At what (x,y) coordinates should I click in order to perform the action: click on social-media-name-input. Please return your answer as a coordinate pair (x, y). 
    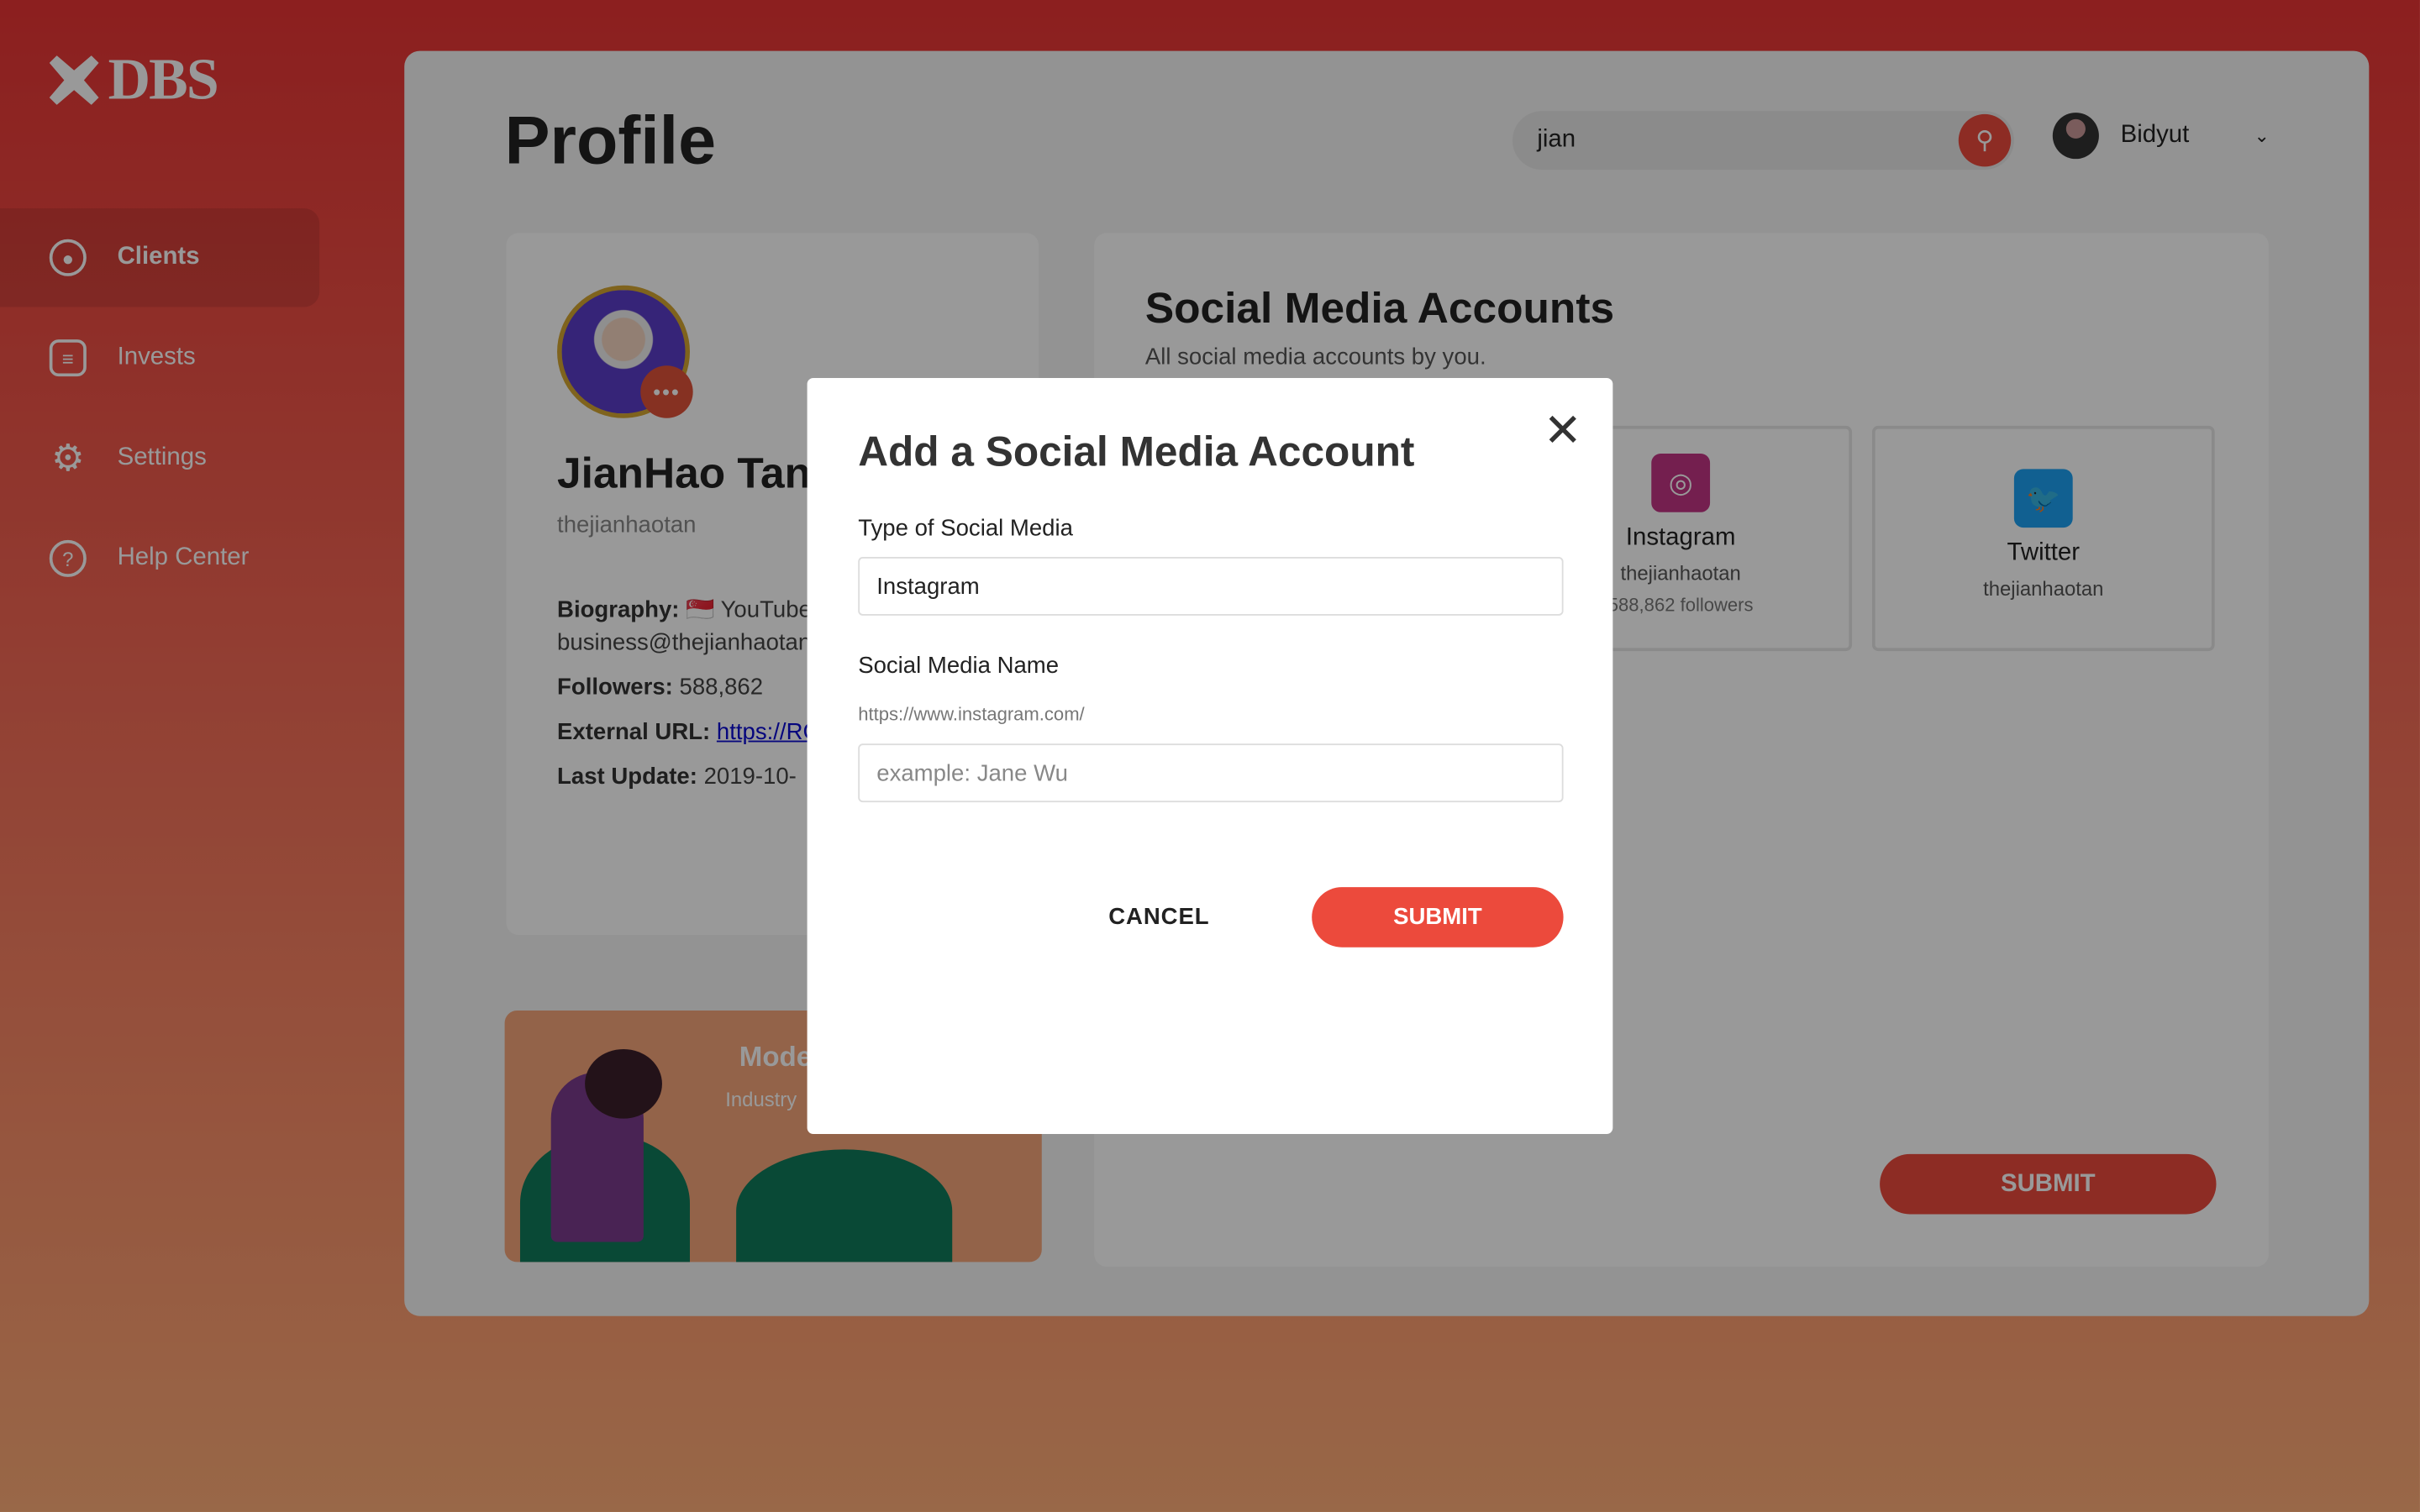
    Looking at the image, I should click on (1211, 773).